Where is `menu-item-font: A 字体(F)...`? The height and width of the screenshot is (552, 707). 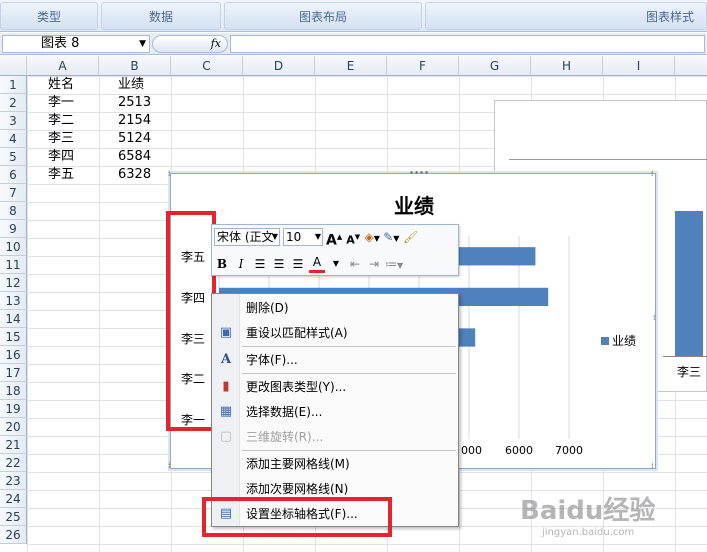
menu-item-font: A 字体(F)... is located at coordinates (335, 360).